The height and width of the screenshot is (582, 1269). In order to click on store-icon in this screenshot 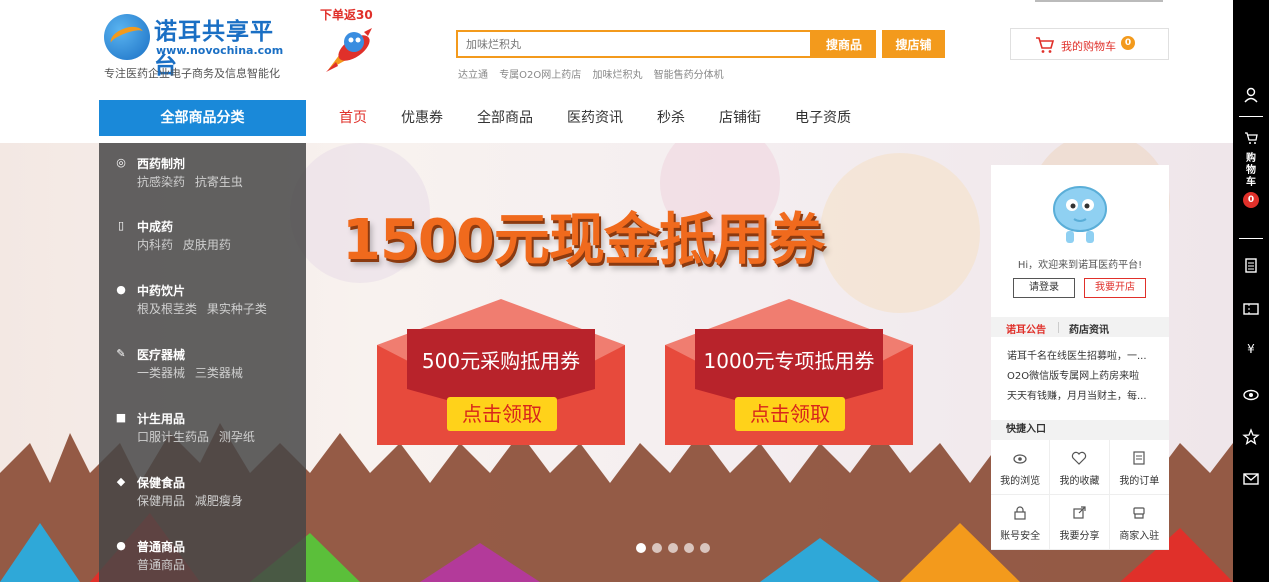, I will do `click(1139, 513)`.